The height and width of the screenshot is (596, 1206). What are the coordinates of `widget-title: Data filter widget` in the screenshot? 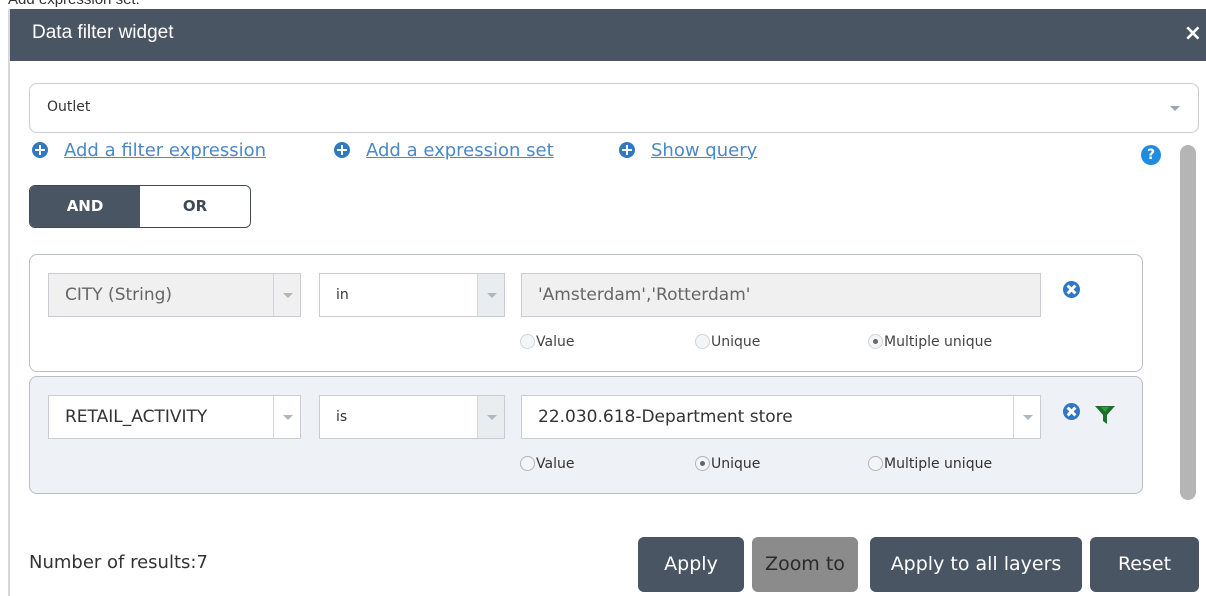 It's located at (103, 32).